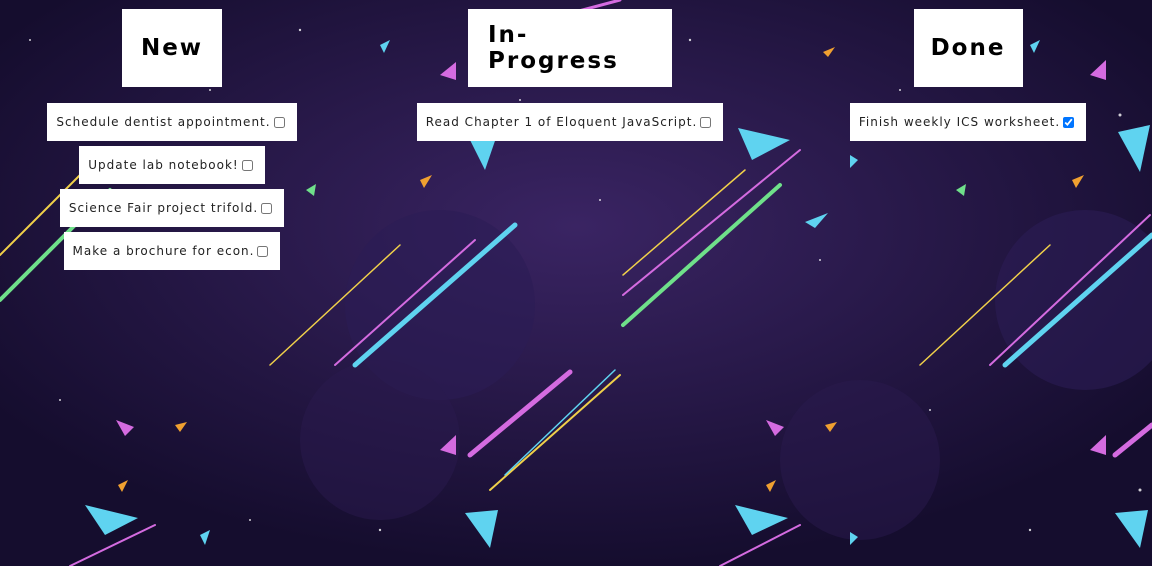 The height and width of the screenshot is (566, 1152). I want to click on task-card: Finish weekly ICS worksheet., so click(968, 122).